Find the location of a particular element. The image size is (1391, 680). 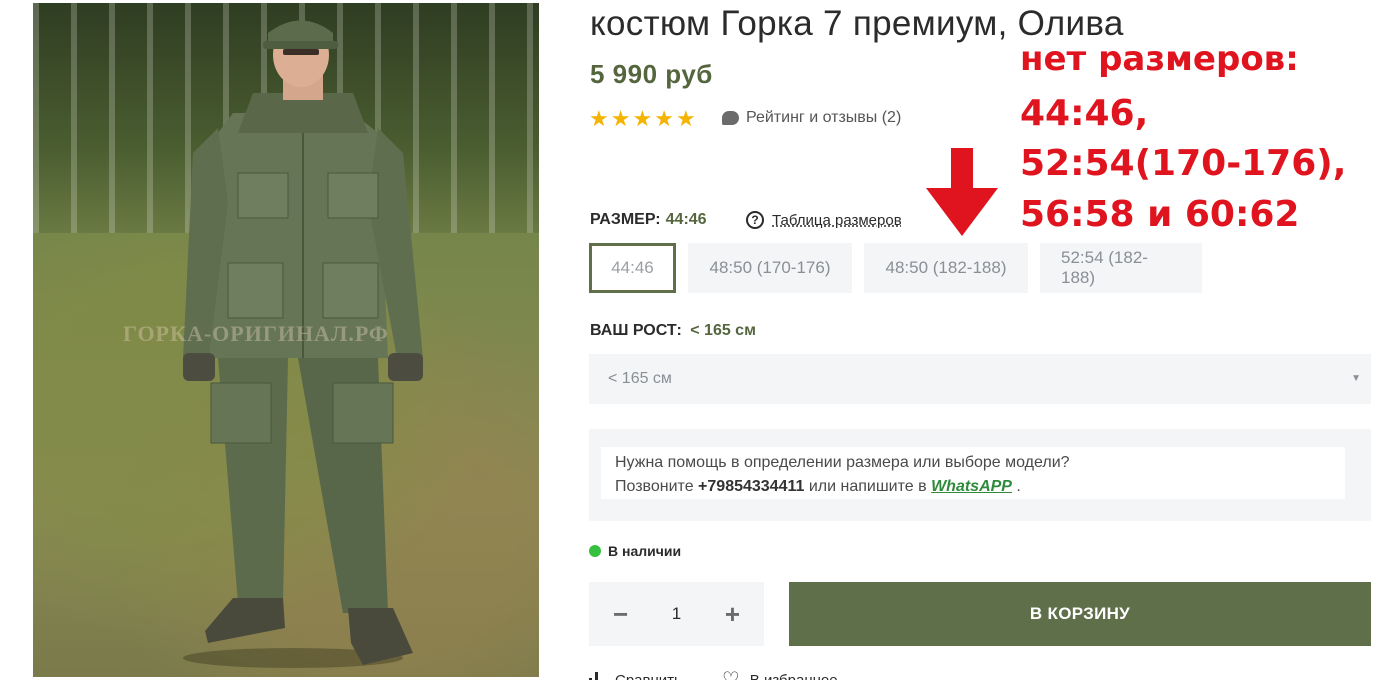

help-write-text: или напишите в is located at coordinates (867, 486).